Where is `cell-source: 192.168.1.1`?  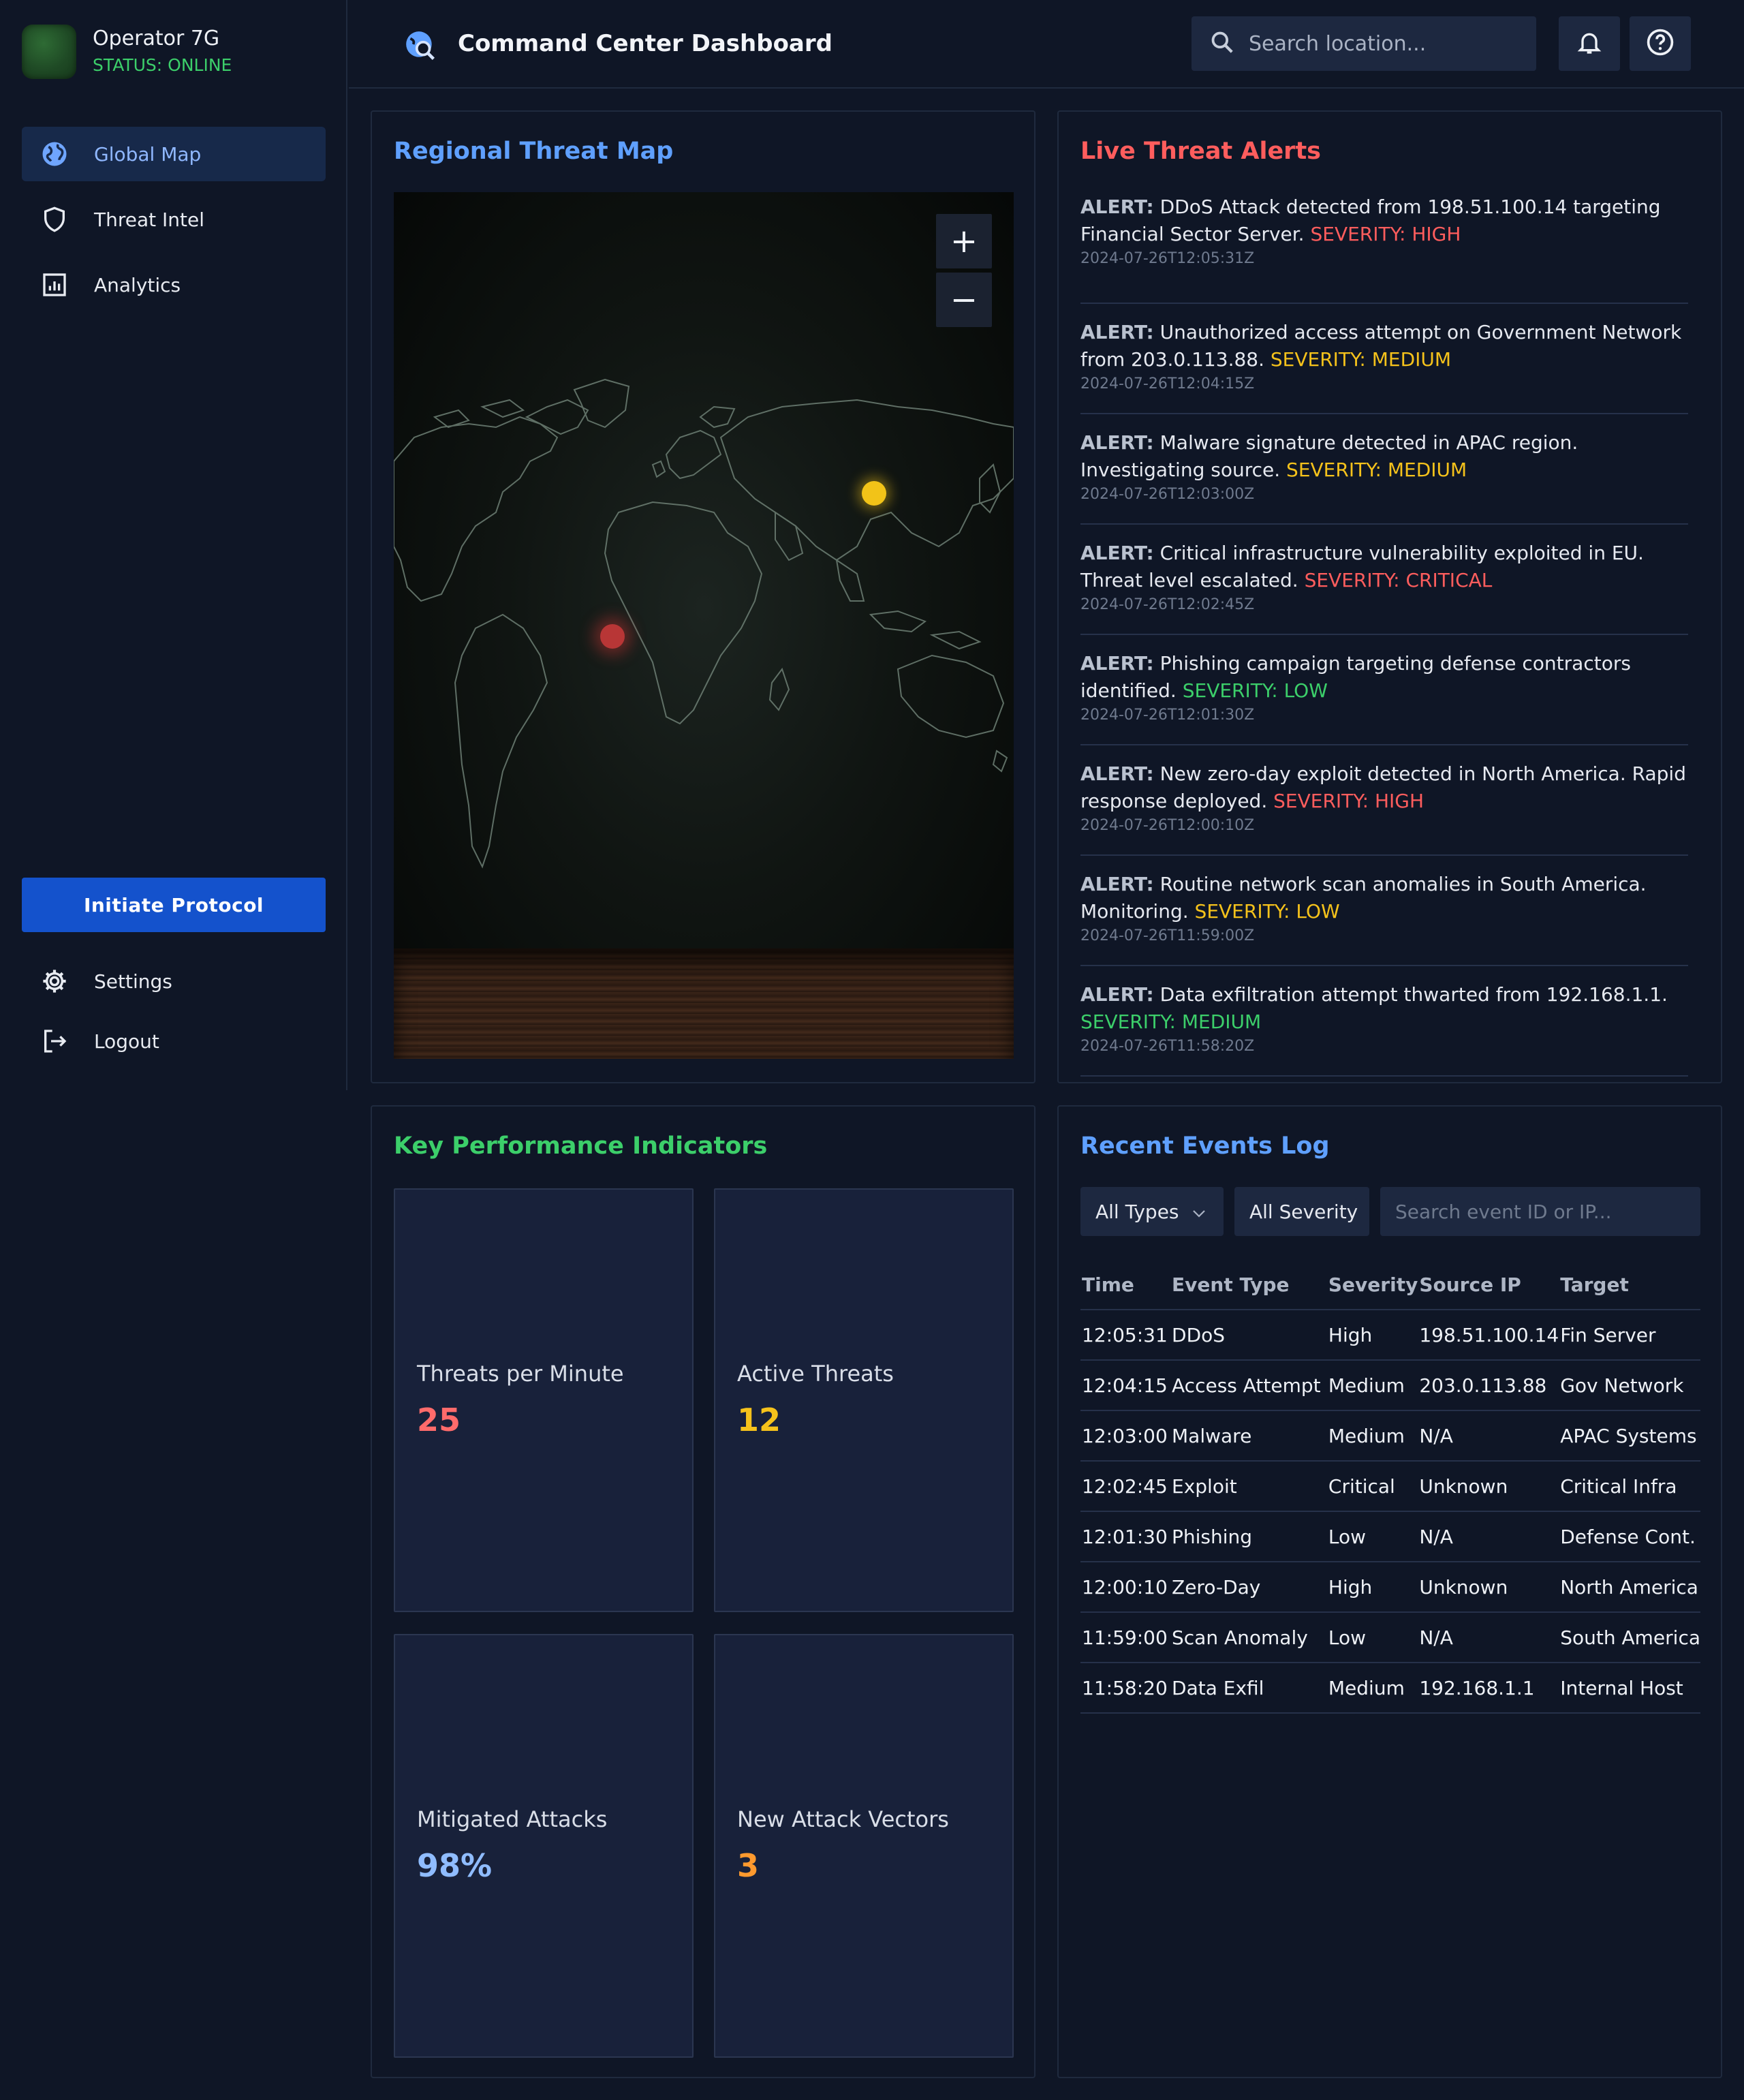
cell-source: 192.168.1.1 is located at coordinates (1489, 1688).